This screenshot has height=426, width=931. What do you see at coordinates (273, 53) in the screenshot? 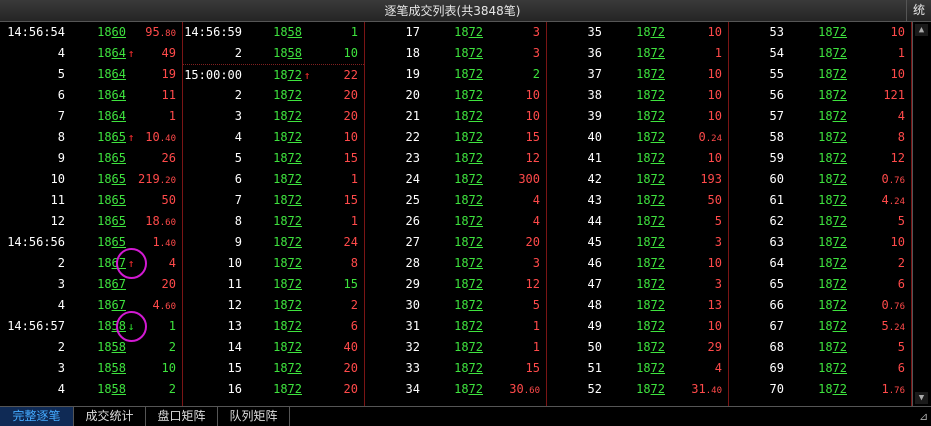
I see `trade-row: 2 1858 10` at bounding box center [273, 53].